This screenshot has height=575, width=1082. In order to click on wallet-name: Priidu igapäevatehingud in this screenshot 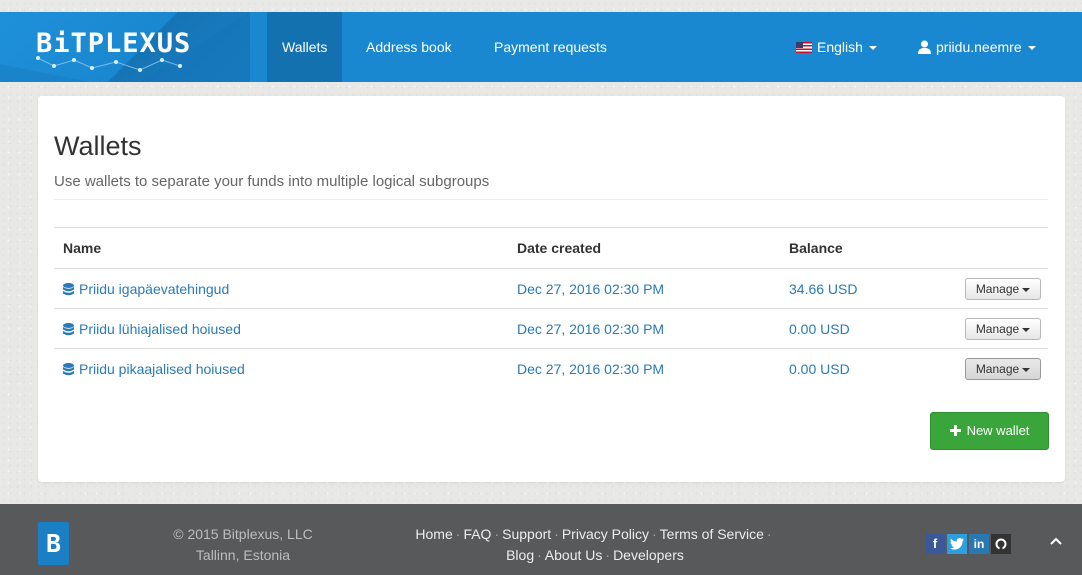, I will do `click(154, 289)`.